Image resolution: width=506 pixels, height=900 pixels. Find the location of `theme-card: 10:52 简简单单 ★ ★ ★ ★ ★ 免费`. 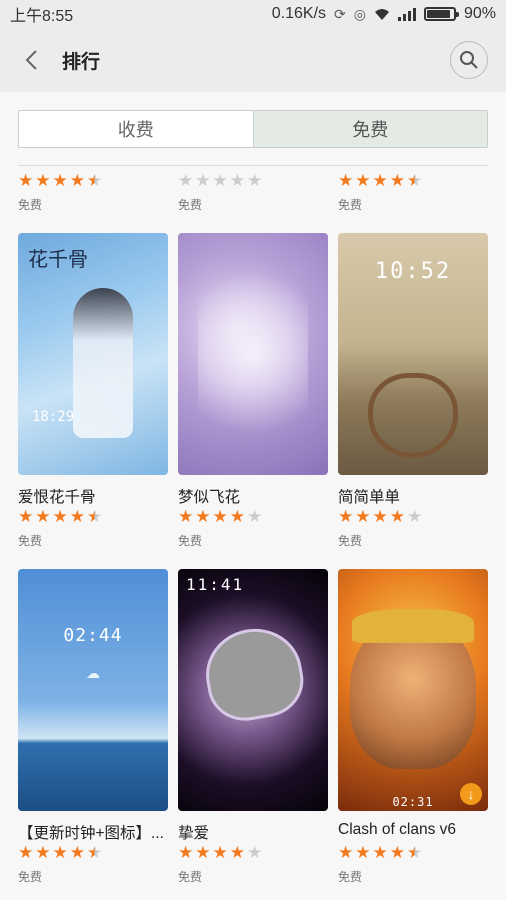

theme-card: 10:52 简简单单 ★ ★ ★ ★ ★ 免费 is located at coordinates (413, 391).